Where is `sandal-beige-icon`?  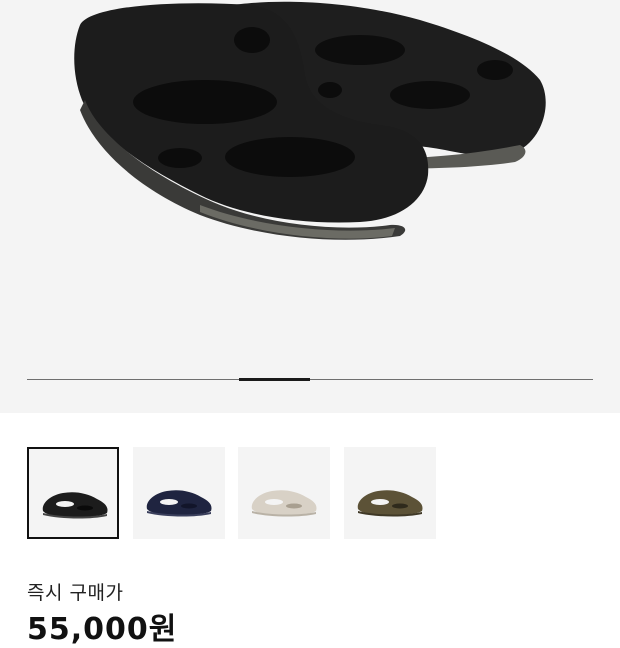
sandal-beige-icon is located at coordinates (284, 503).